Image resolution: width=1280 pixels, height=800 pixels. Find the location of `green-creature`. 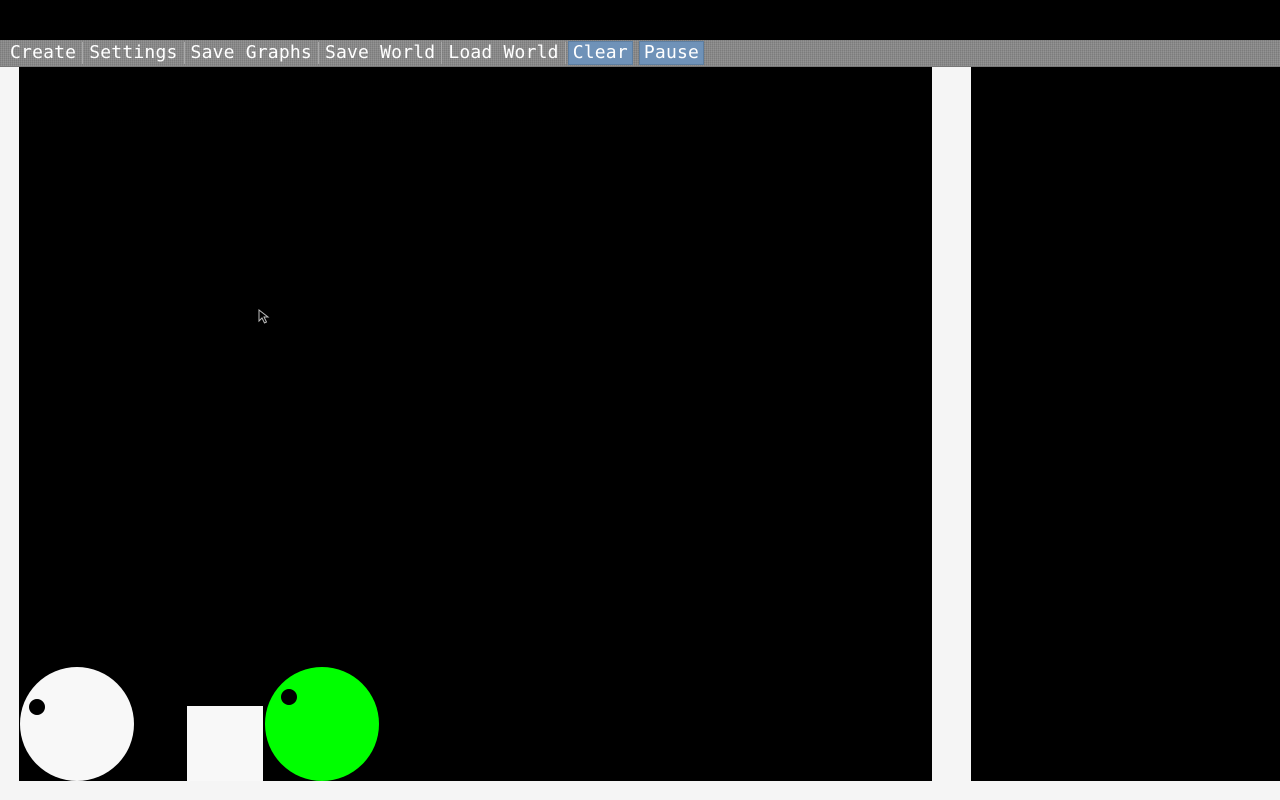

green-creature is located at coordinates (322, 724).